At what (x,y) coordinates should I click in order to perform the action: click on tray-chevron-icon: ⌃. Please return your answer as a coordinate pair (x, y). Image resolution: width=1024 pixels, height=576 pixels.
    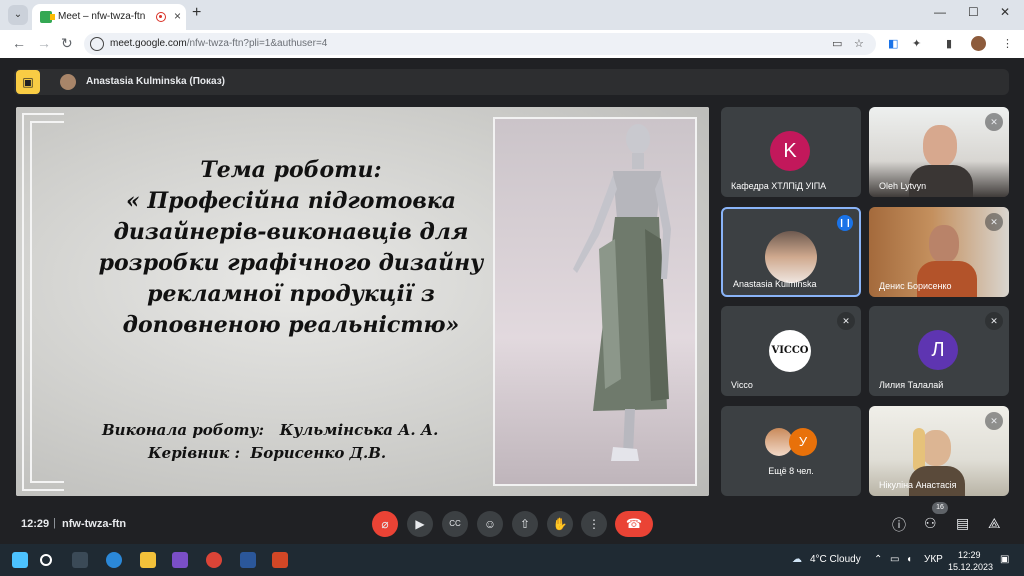
    Looking at the image, I should click on (878, 559).